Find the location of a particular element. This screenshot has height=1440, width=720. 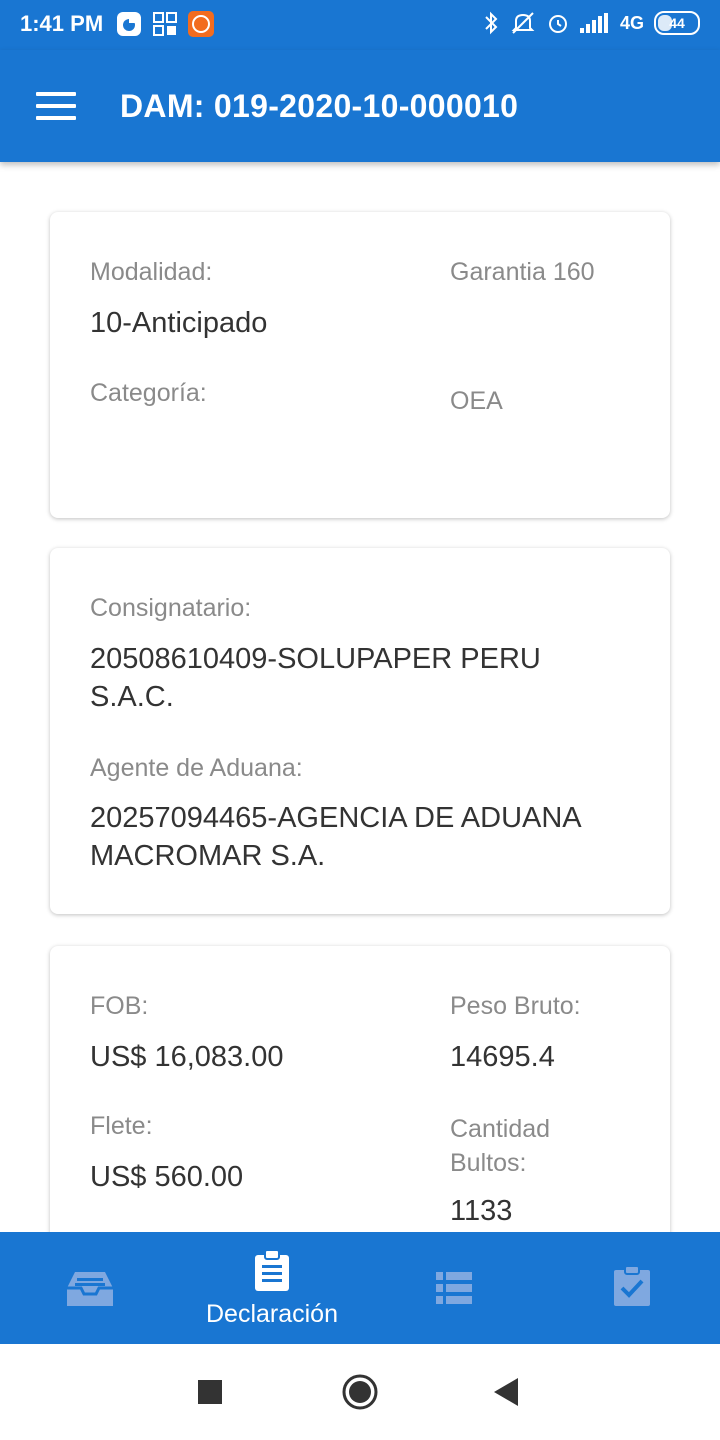

peso-bruto-value: 14695.4 is located at coordinates (502, 1057).